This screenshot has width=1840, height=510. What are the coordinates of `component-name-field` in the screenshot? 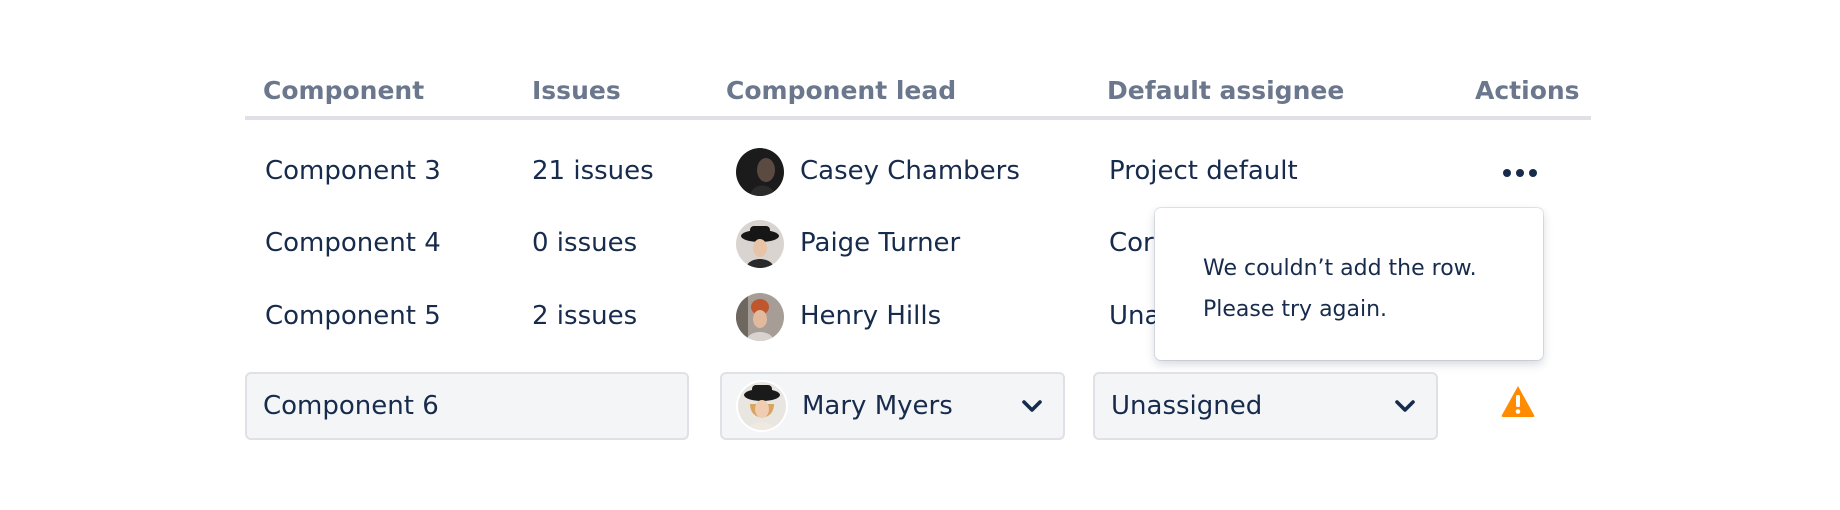 It's located at (467, 406).